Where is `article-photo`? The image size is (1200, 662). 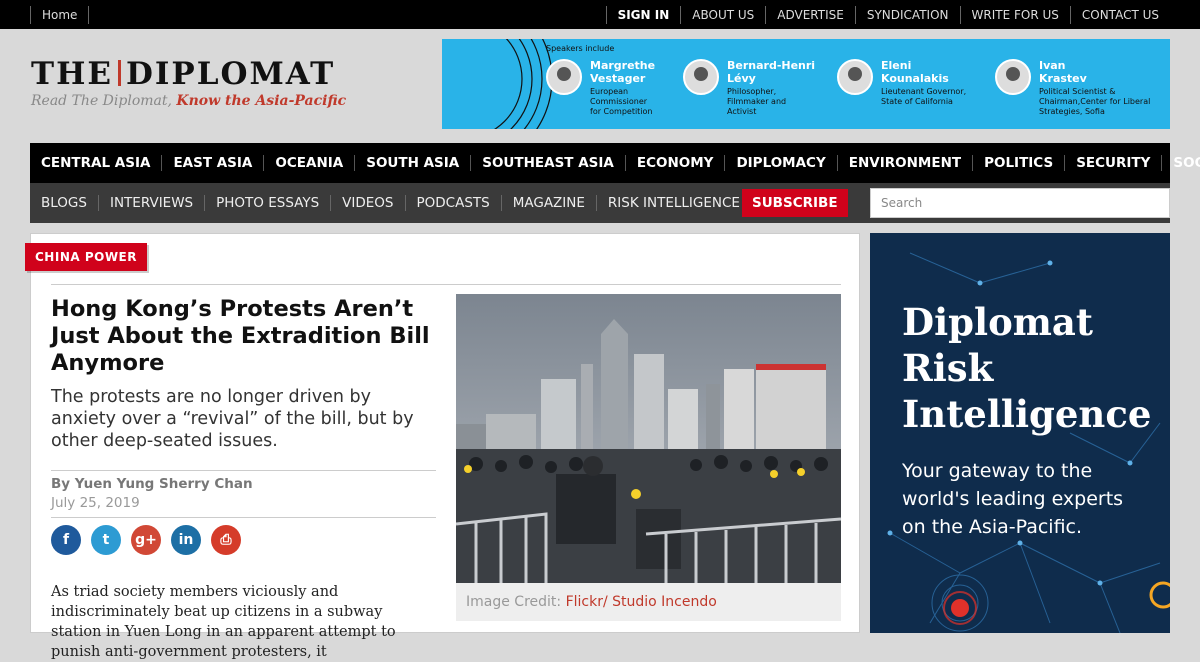 article-photo is located at coordinates (648, 438).